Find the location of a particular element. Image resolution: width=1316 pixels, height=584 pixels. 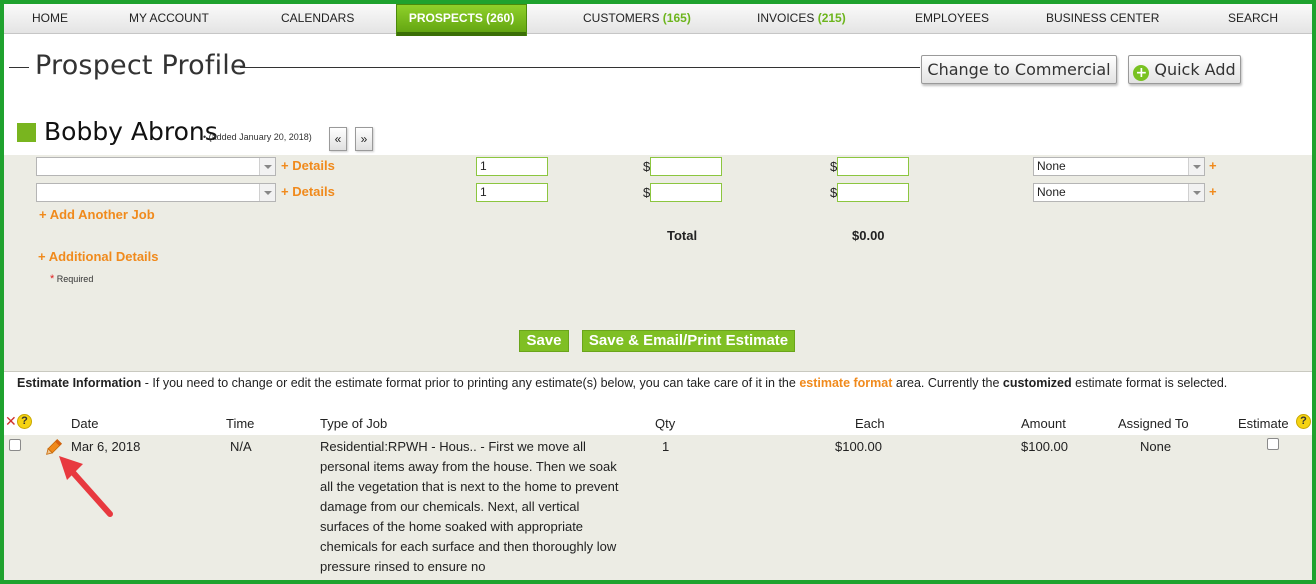

nav-calendars: CALENDARS is located at coordinates (317, 18).